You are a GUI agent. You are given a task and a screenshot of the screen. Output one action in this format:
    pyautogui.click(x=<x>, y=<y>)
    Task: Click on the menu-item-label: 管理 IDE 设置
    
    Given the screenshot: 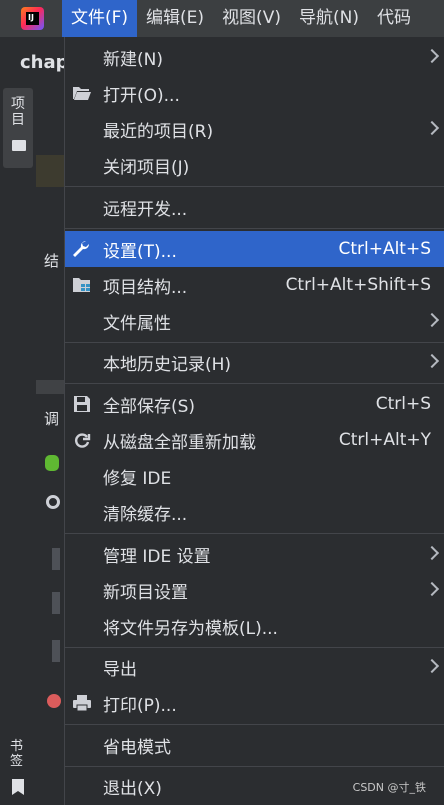 What is the action you would take?
    pyautogui.click(x=157, y=556)
    